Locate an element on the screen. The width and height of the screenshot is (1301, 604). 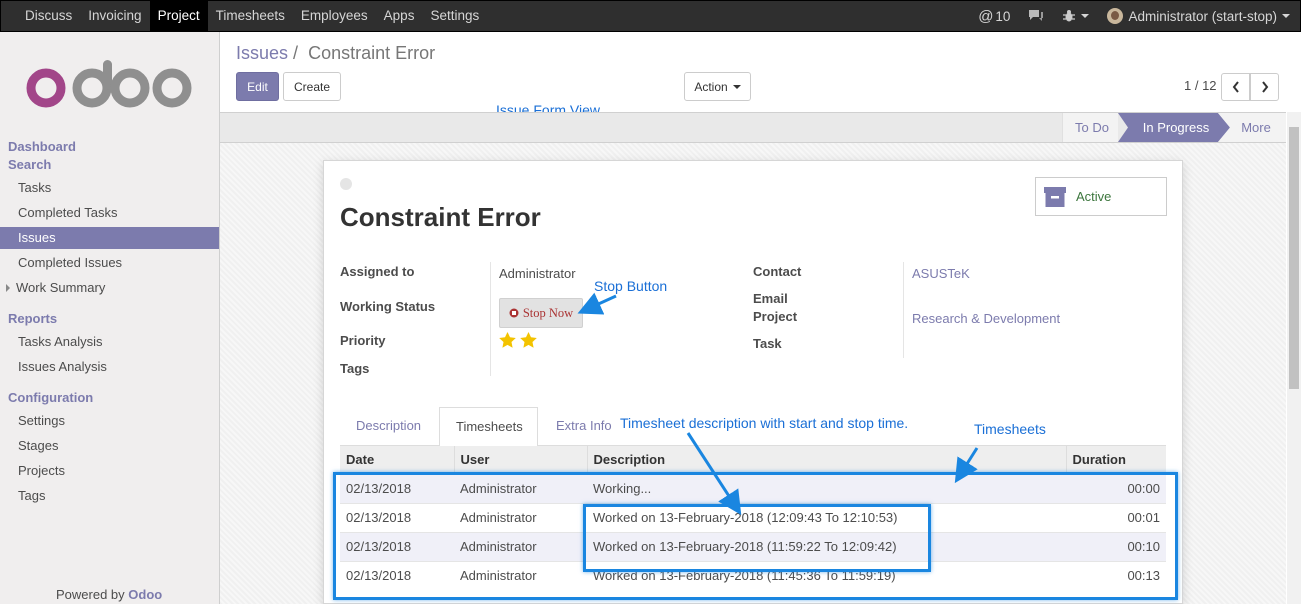
sidebar-item-issues-analysis: Issues Analysis is located at coordinates (109, 367).